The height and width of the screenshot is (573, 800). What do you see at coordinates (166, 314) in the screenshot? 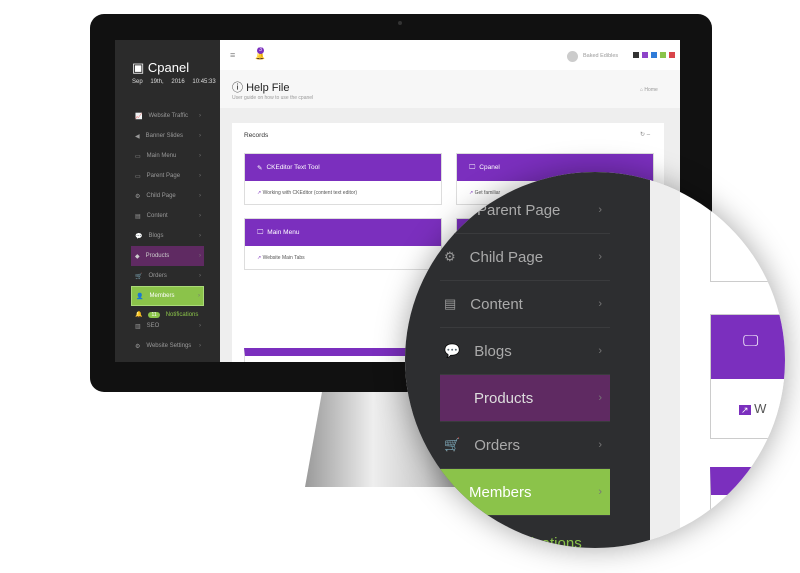
I see `notifications-link: 🔔 11 Notifications` at bounding box center [166, 314].